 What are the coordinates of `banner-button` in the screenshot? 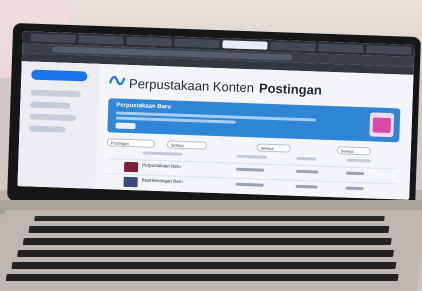 It's located at (125, 126).